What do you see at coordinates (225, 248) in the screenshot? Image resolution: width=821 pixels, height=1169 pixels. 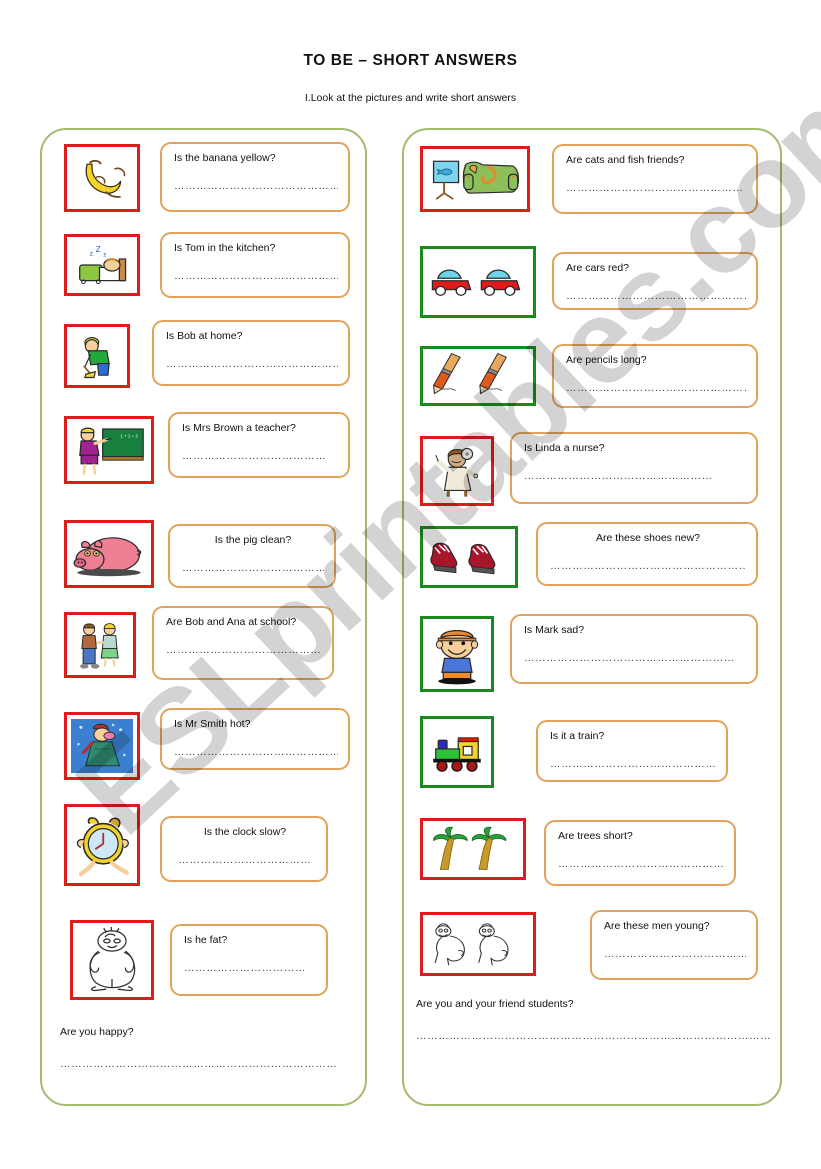 I see `question-text: Is Tom in the kitchen?` at bounding box center [225, 248].